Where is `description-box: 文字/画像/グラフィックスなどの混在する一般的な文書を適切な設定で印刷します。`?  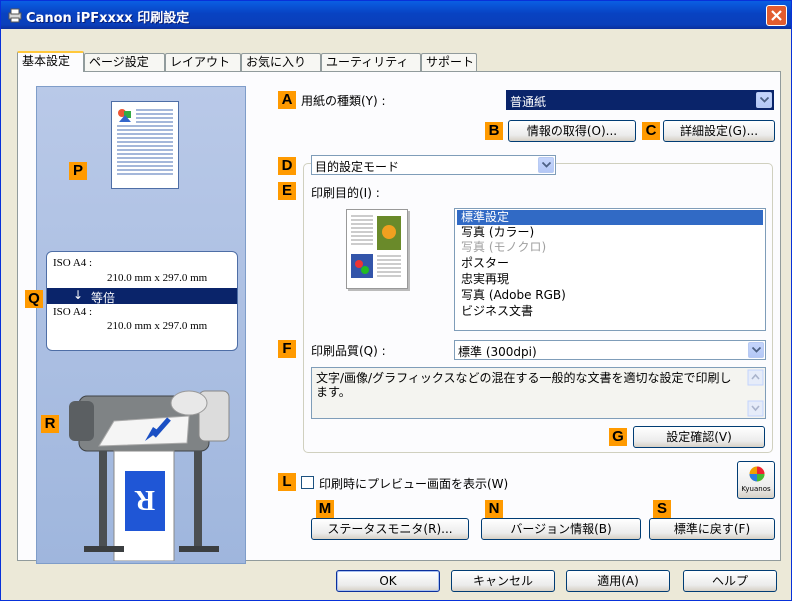 description-box: 文字/画像/グラフィックスなどの混在する一般的な文書を適切な設定で印刷します。 is located at coordinates (538, 393).